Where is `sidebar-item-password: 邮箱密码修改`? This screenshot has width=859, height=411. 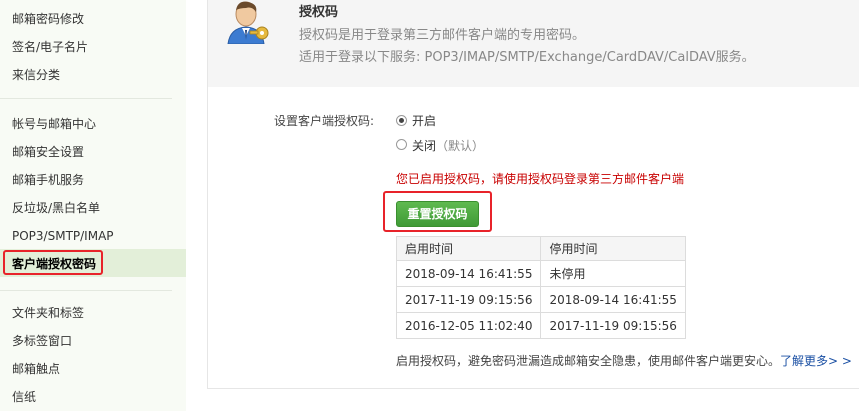 sidebar-item-password: 邮箱密码修改 is located at coordinates (48, 19).